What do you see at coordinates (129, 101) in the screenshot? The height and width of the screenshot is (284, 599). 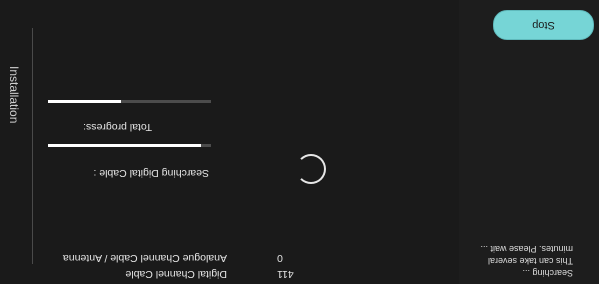 I see `total-progress-bar` at bounding box center [129, 101].